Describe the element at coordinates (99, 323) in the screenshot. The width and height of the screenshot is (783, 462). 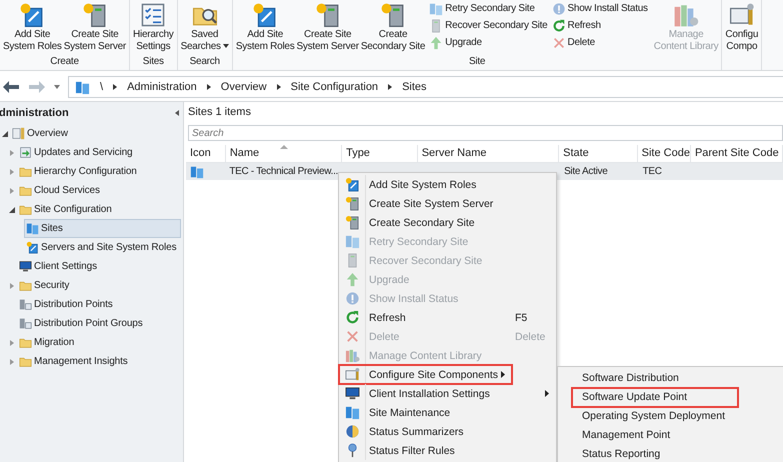
I see `tree-item: Distribution Point Groups` at that location.